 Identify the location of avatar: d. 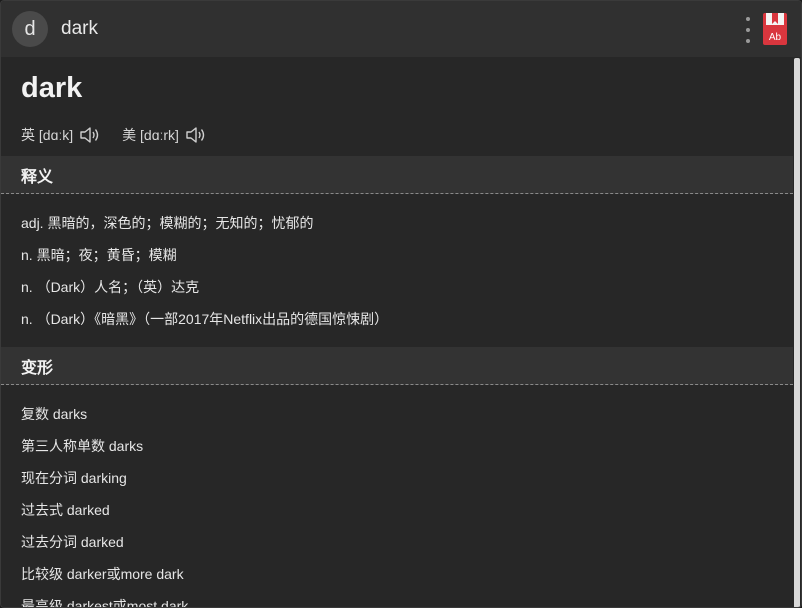
(30, 29).